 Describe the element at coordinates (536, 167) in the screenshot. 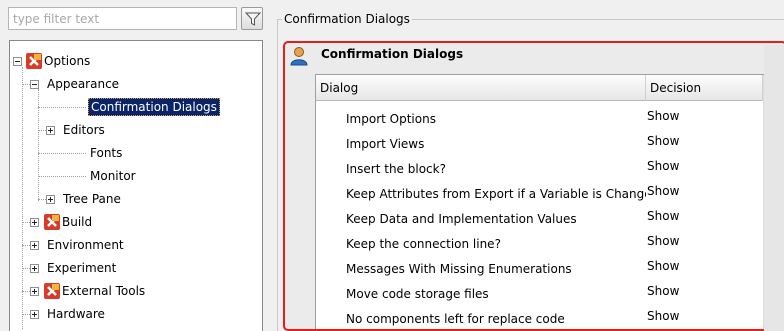

I see `table-row: Insert the block? Show` at that location.